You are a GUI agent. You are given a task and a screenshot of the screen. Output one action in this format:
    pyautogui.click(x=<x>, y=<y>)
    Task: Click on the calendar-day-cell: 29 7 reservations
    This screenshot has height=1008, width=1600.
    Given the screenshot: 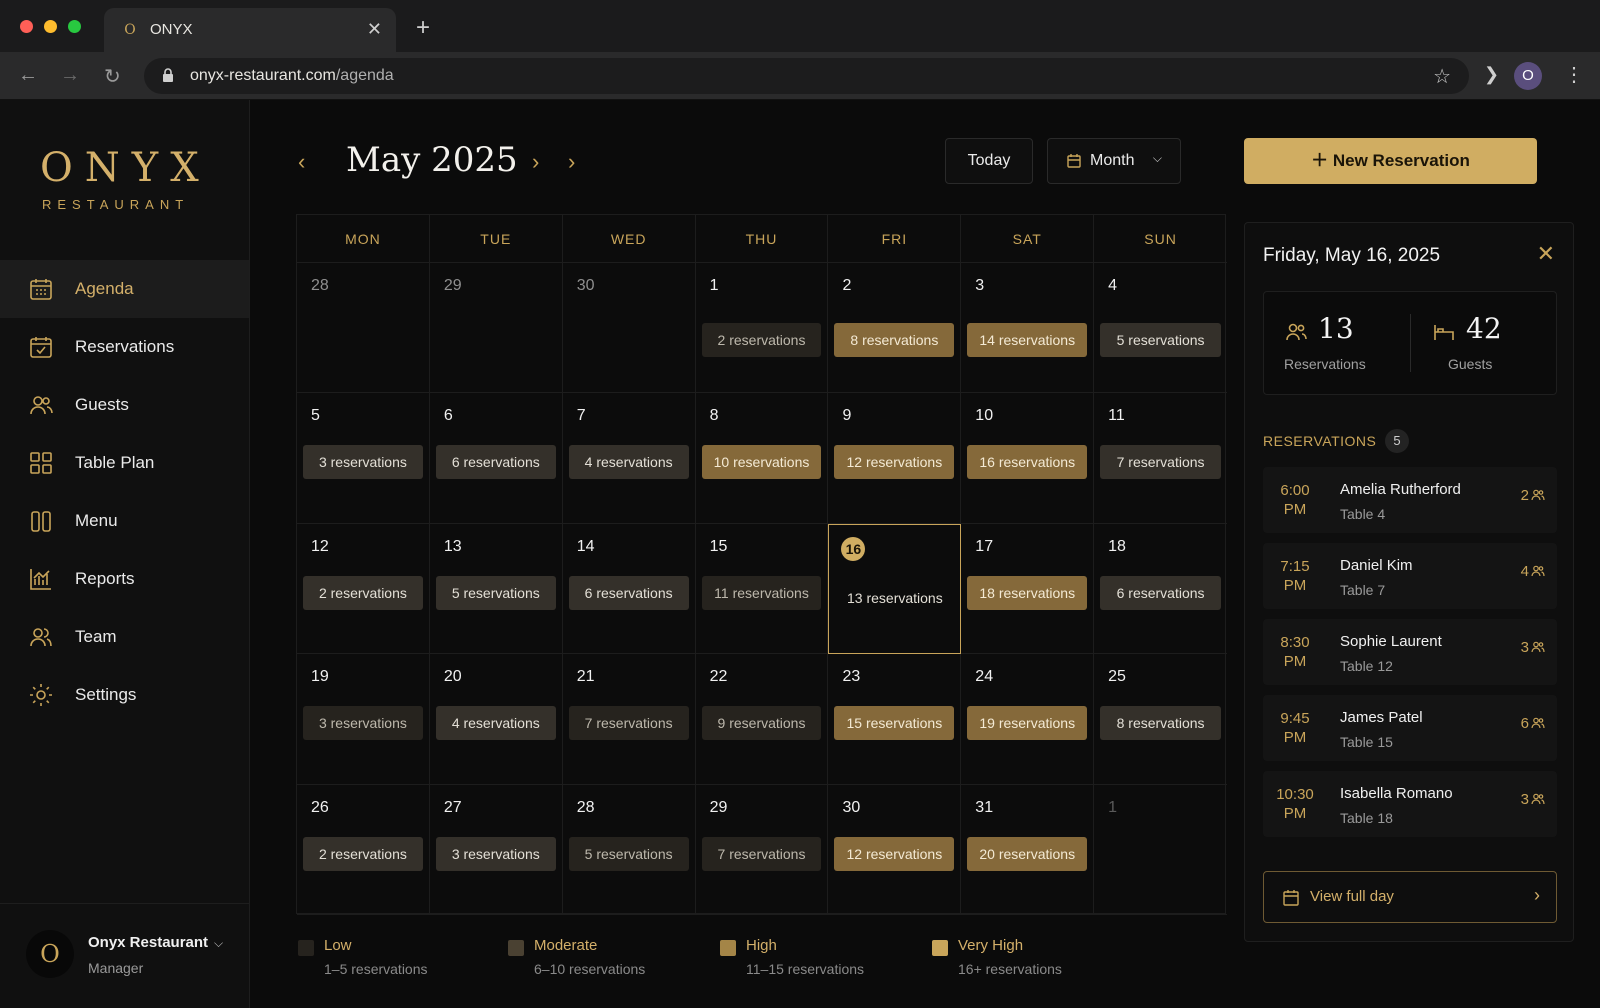 What is the action you would take?
    pyautogui.click(x=762, y=849)
    